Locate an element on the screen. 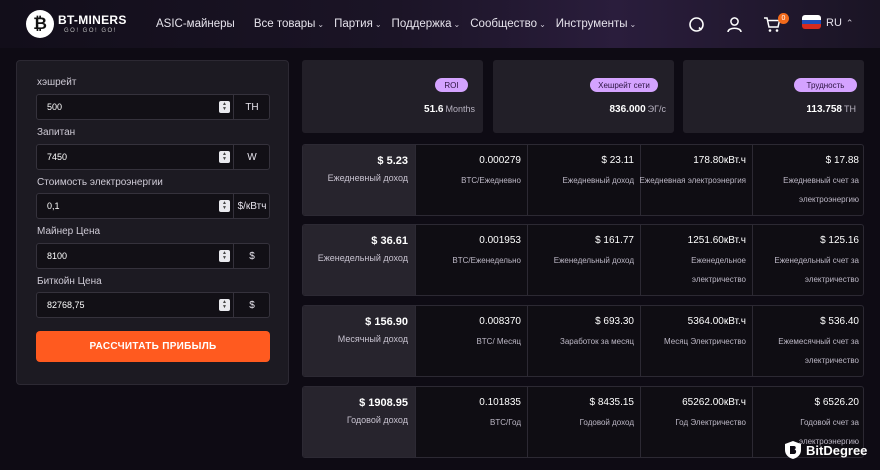 The width and height of the screenshot is (880, 470). result-cell: 0.000279 BTC/Ежедневно is located at coordinates (471, 180).